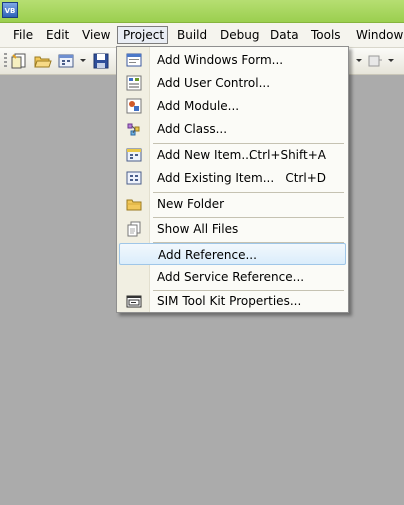 The image size is (404, 505). Describe the element at coordinates (133, 129) in the screenshot. I see `class-icon` at that location.